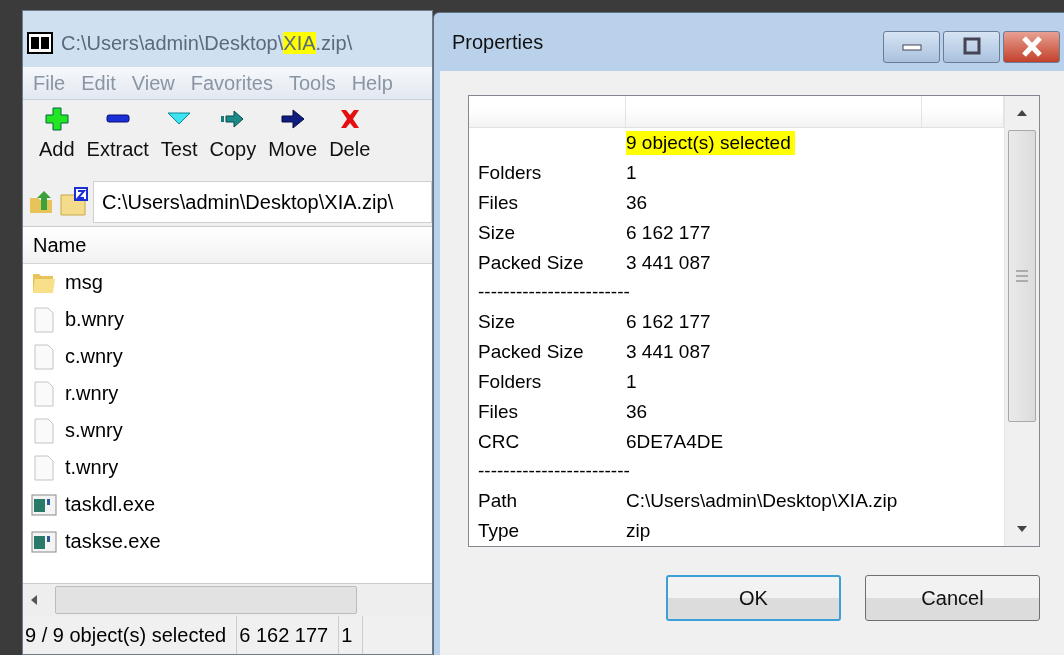 The width and height of the screenshot is (1064, 655). I want to click on status-text: 9 / 9 object(s) selected, so click(130, 635).